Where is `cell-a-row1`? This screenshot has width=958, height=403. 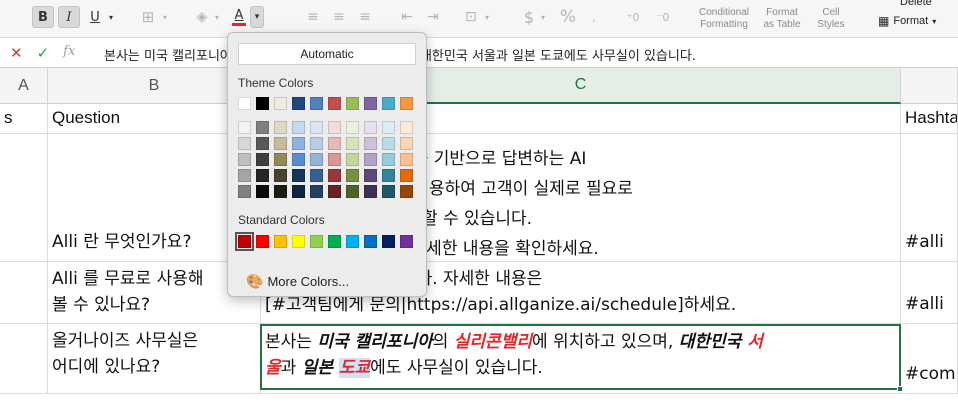
cell-a-row1 is located at coordinates (24, 198).